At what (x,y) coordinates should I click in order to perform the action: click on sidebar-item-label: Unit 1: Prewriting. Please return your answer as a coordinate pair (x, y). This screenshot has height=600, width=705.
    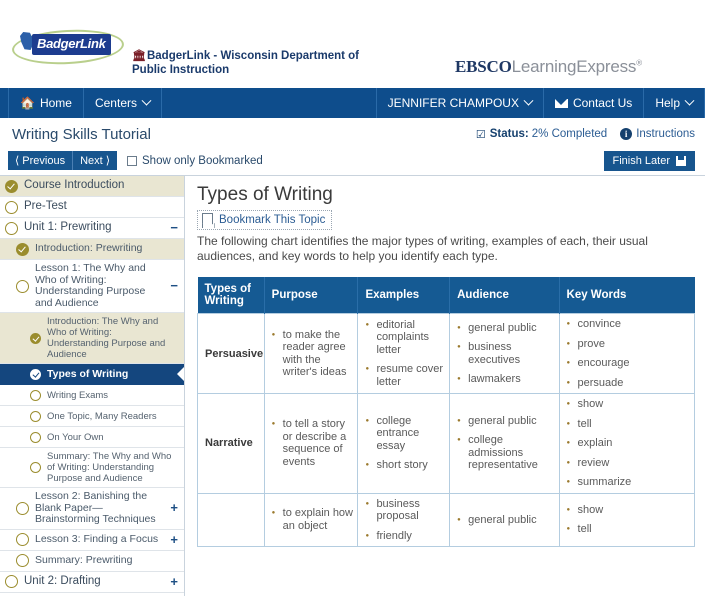
    Looking at the image, I should click on (68, 227).